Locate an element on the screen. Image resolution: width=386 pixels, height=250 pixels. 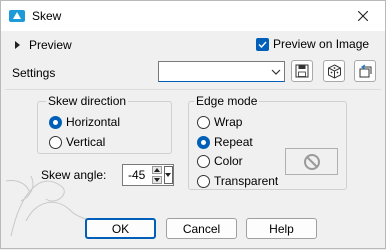
skew-angle-input: -45 is located at coordinates (148, 175).